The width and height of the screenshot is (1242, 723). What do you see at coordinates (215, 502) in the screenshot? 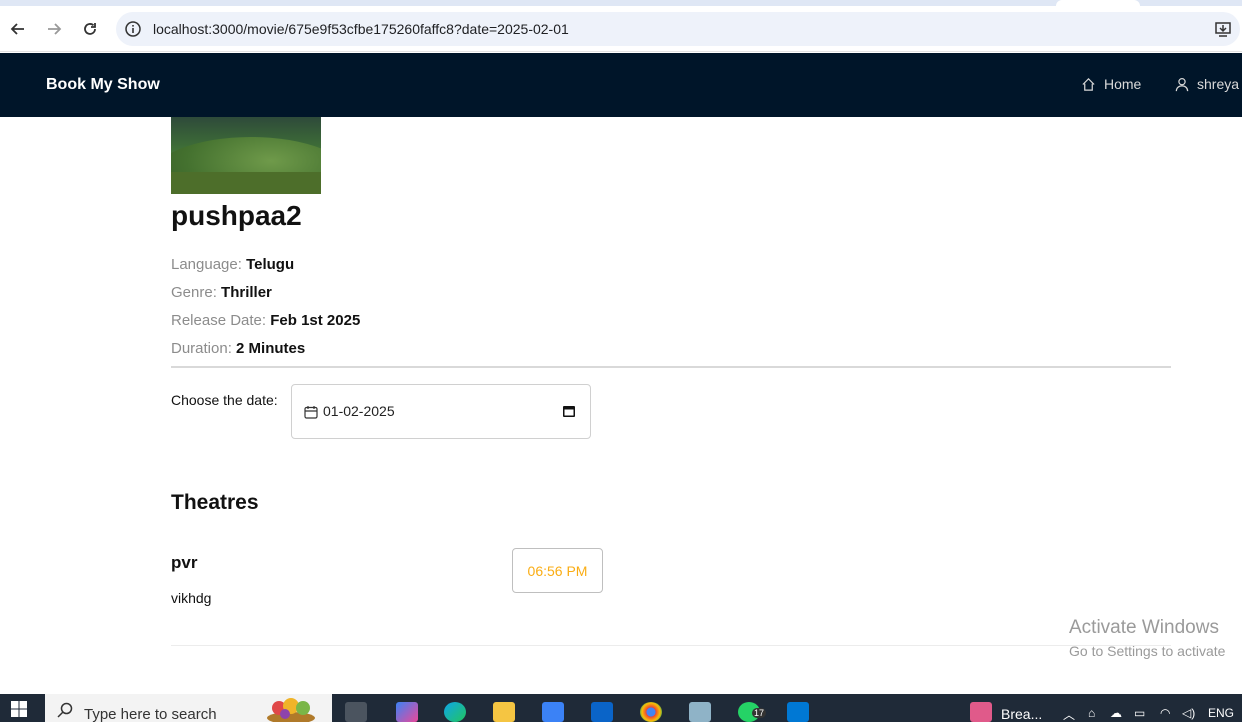
I see `theatres-title: Theatres` at bounding box center [215, 502].